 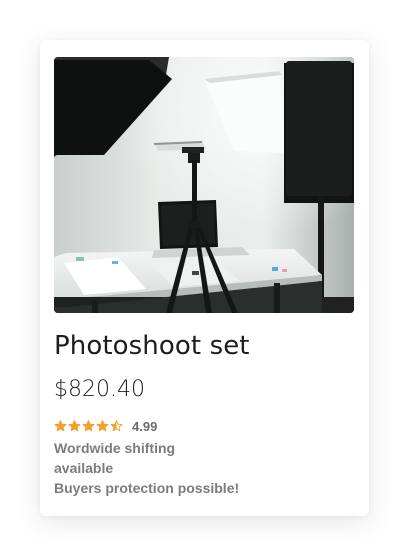 I want to click on protection-text: Buyers protection possible!, so click(x=147, y=488).